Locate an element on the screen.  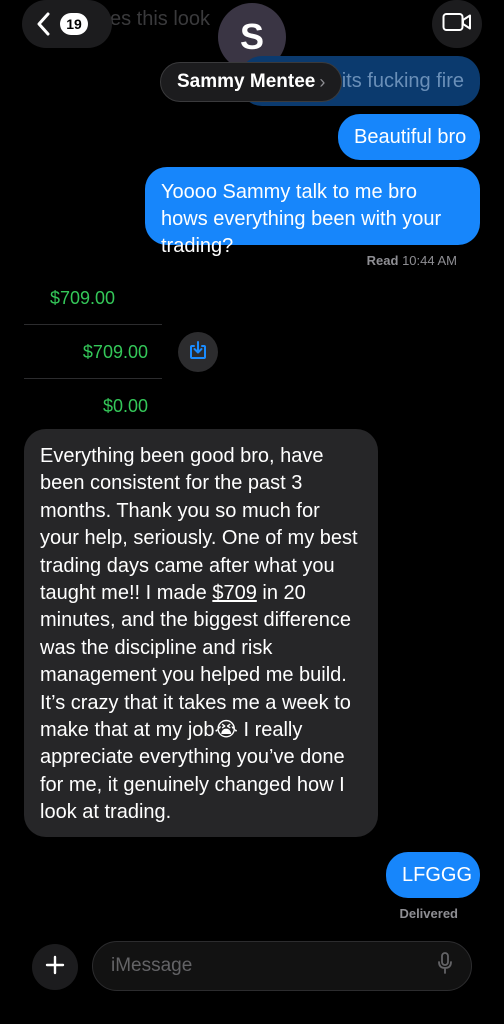
back-button: 19 is located at coordinates (67, 24).